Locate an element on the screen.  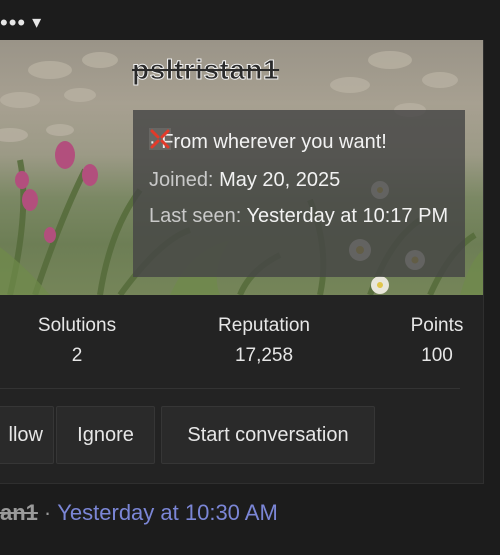
top-bar: ••• ▾ is located at coordinates (250, 20).